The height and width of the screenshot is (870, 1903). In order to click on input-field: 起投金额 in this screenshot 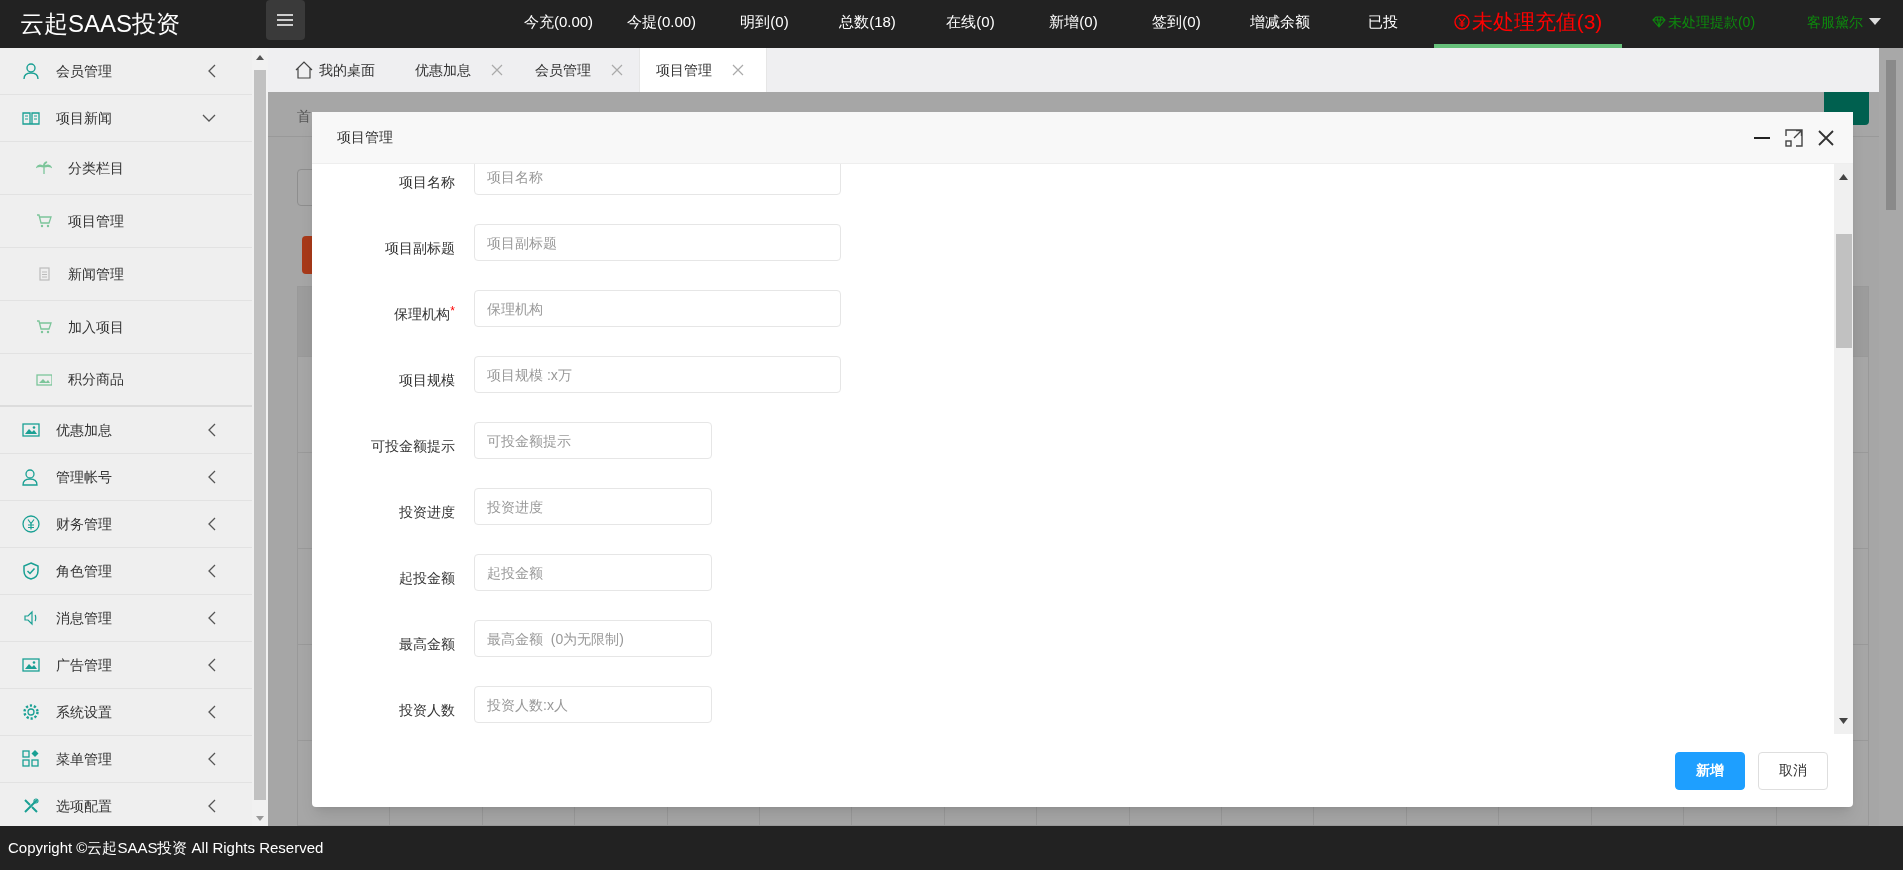, I will do `click(593, 572)`.